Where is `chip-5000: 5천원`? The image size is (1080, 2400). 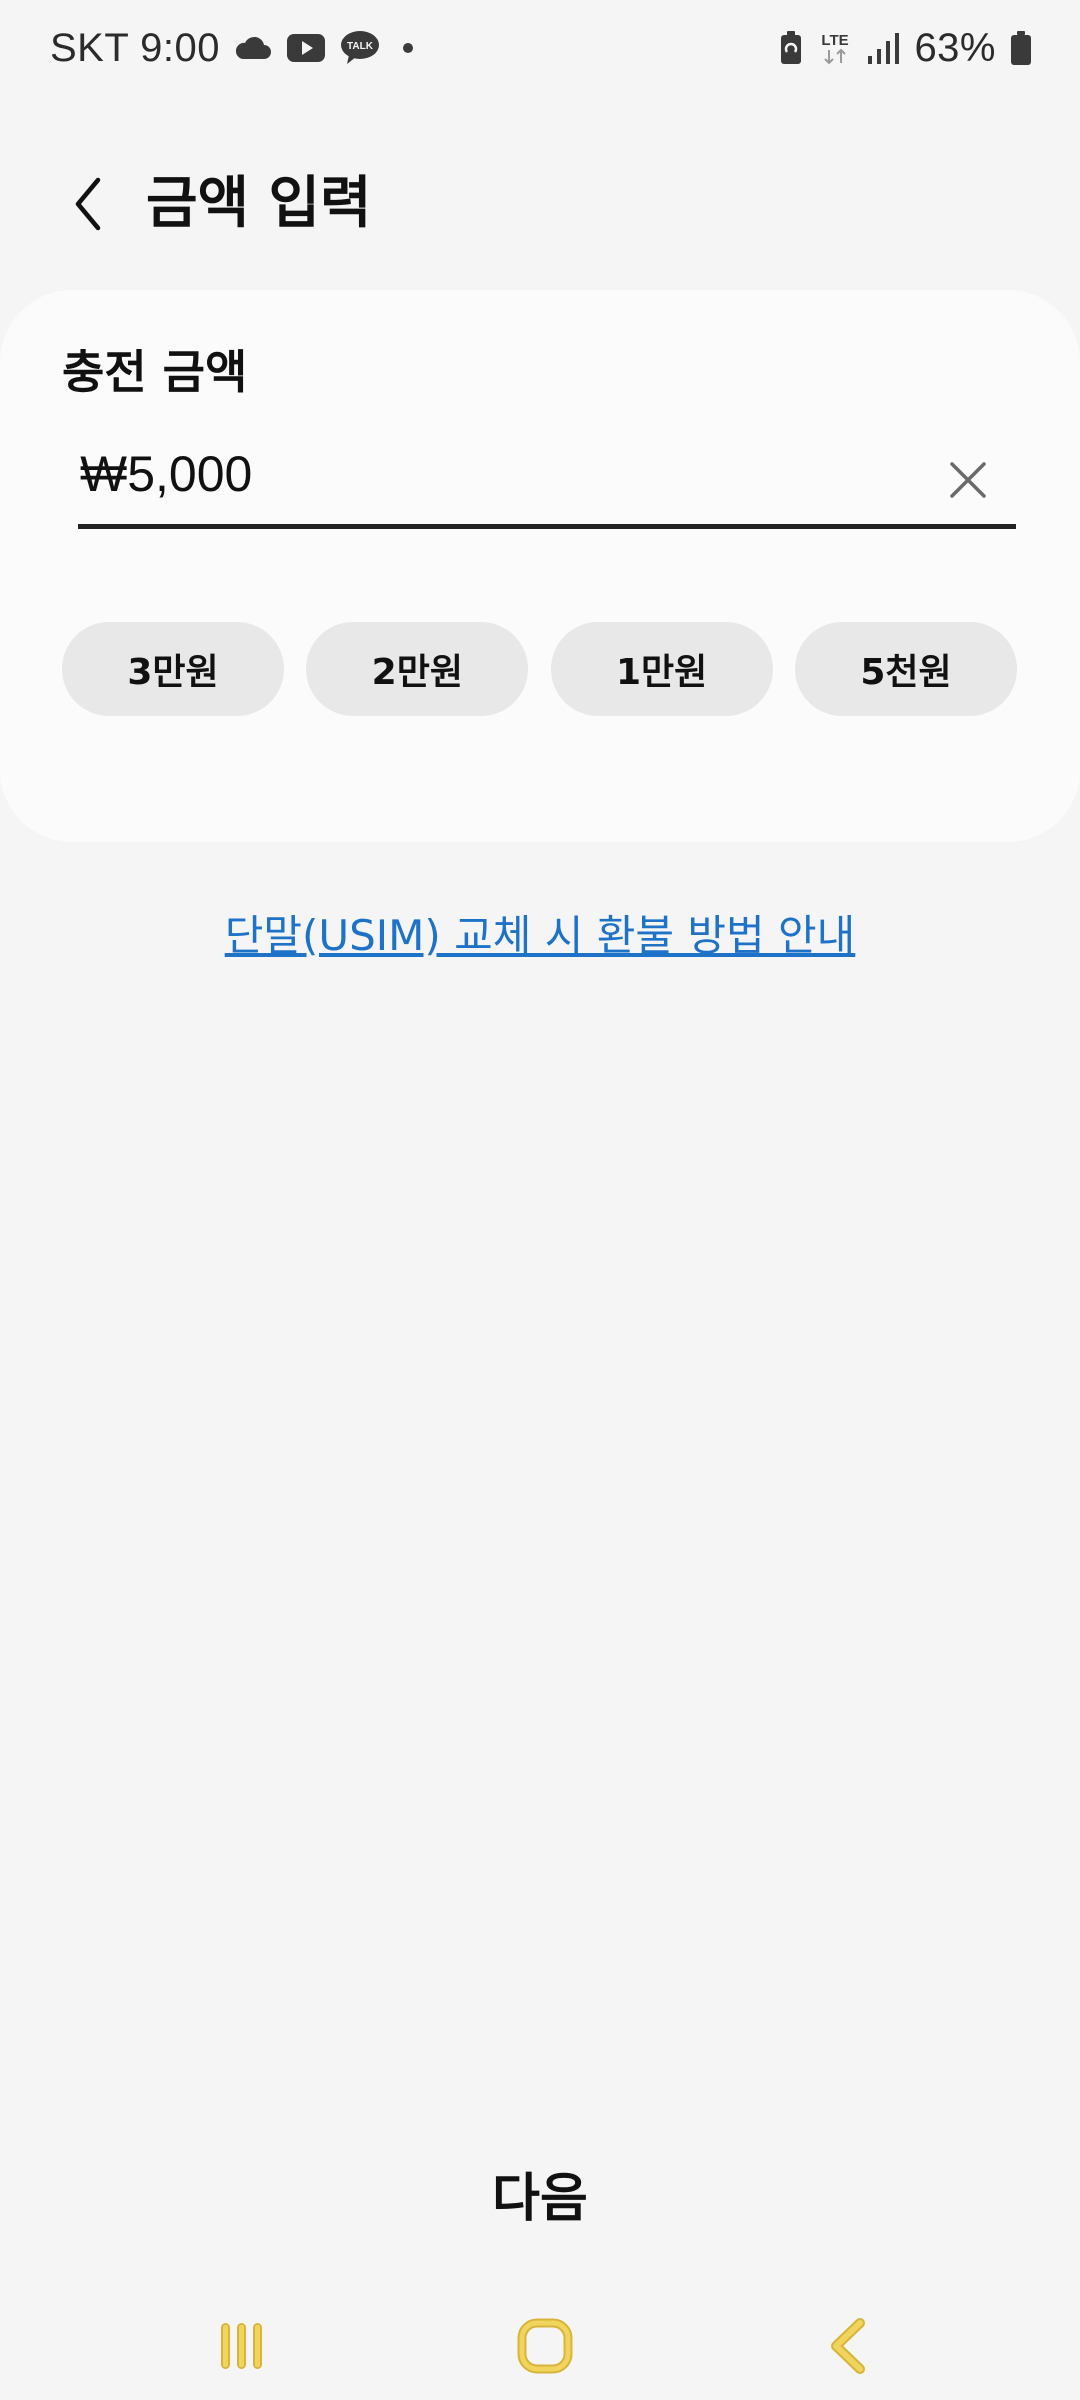
chip-5000: 5천원 is located at coordinates (905, 669).